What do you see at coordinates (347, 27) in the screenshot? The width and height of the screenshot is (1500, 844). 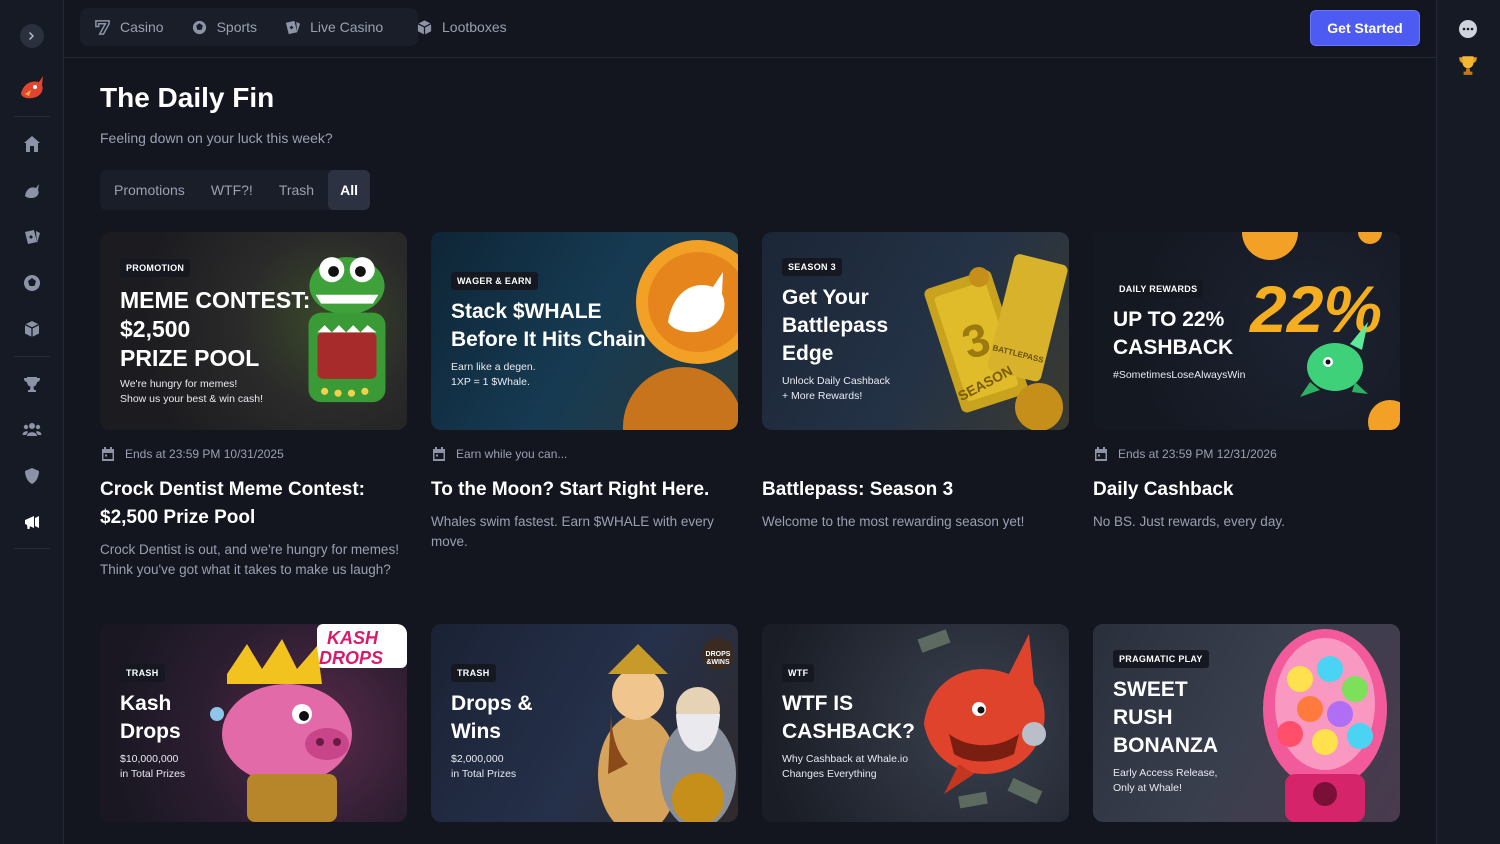 I see `nav-live-casino-label: Live Casino` at bounding box center [347, 27].